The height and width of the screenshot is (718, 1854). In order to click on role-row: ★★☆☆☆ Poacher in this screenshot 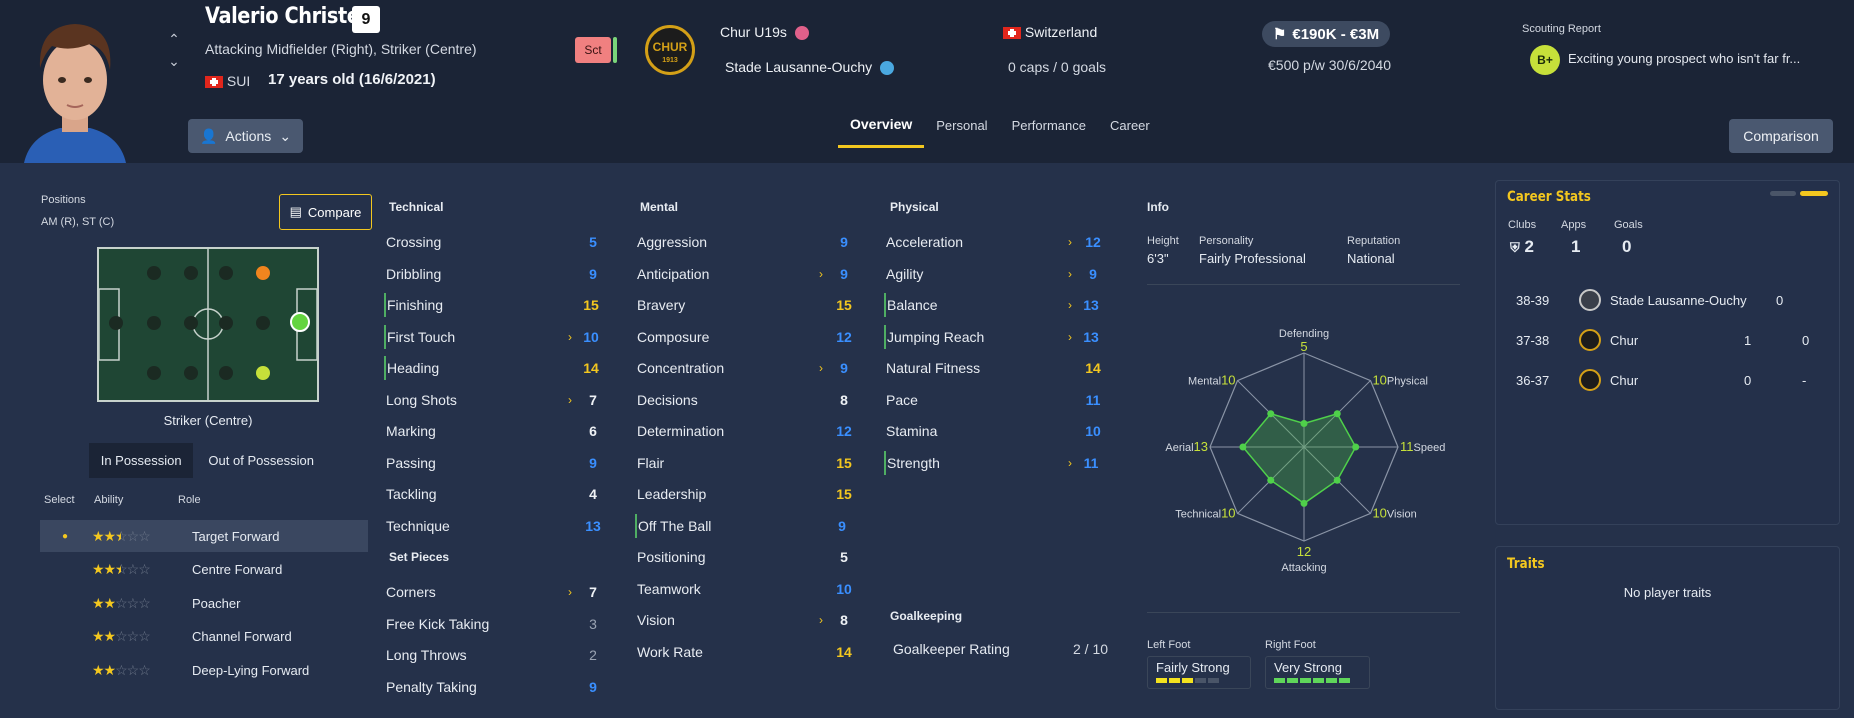, I will do `click(204, 603)`.